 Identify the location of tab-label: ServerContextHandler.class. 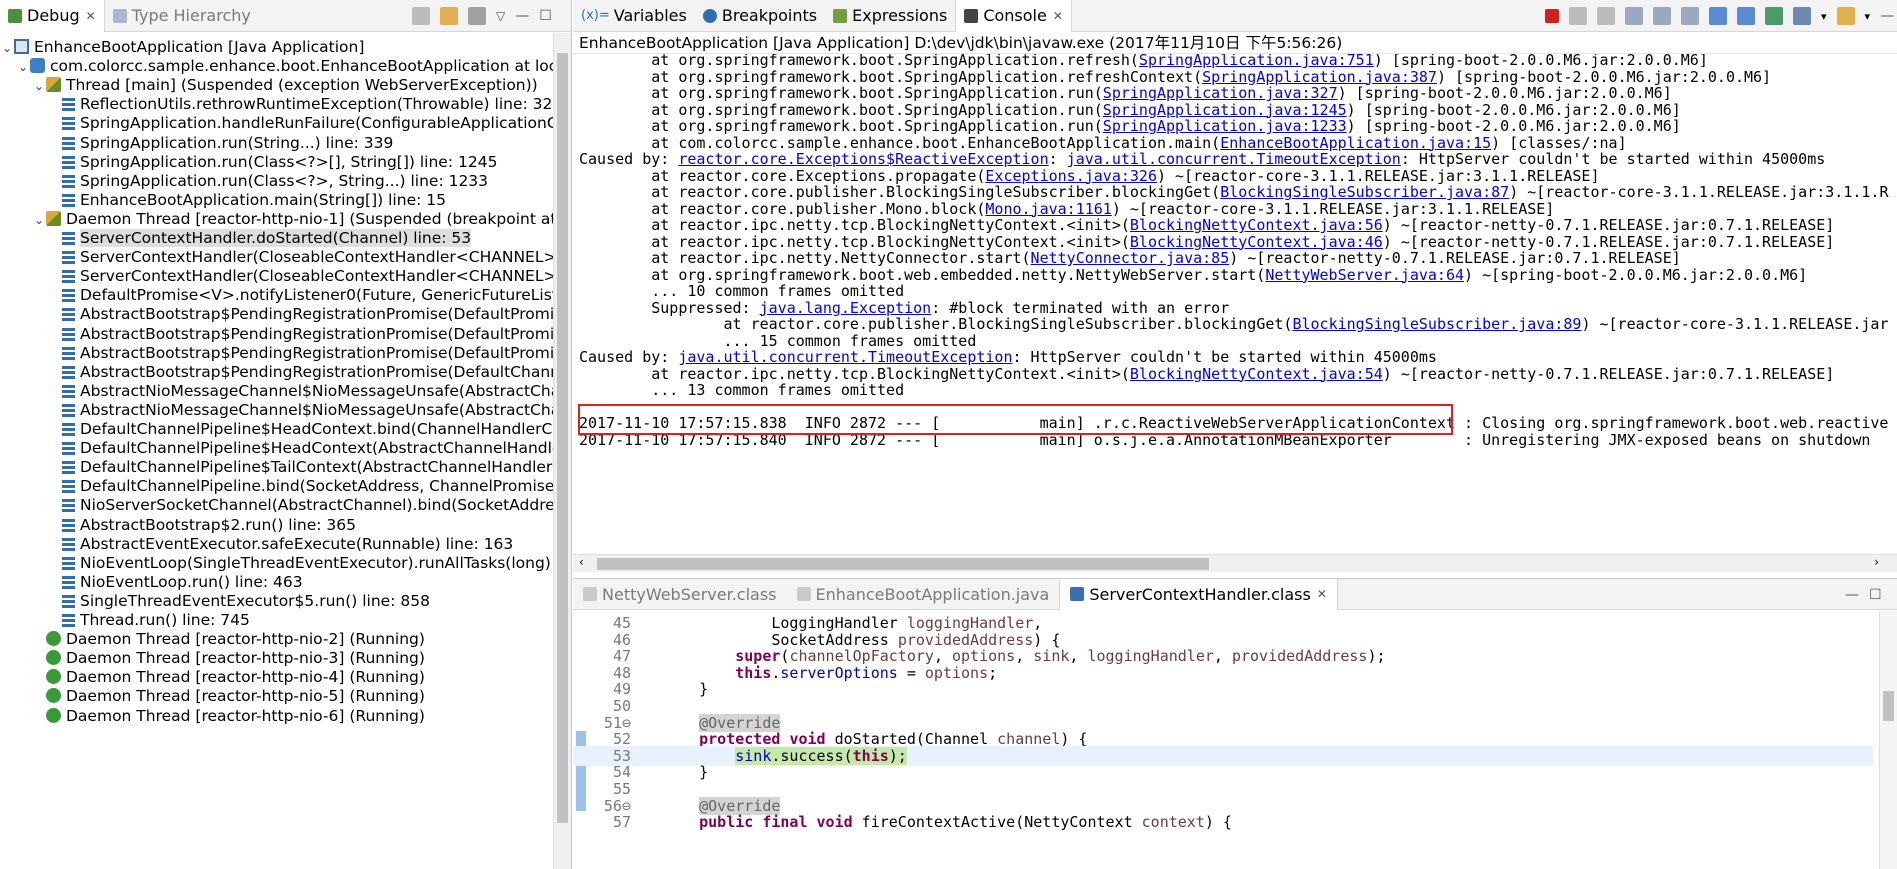
(1200, 594).